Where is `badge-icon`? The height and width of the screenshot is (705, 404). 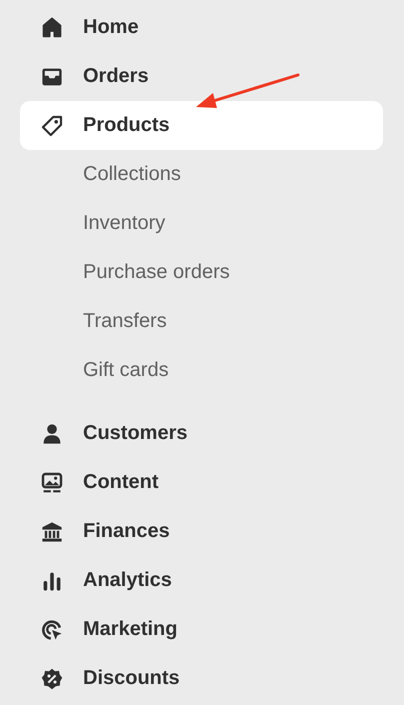
badge-icon is located at coordinates (52, 678).